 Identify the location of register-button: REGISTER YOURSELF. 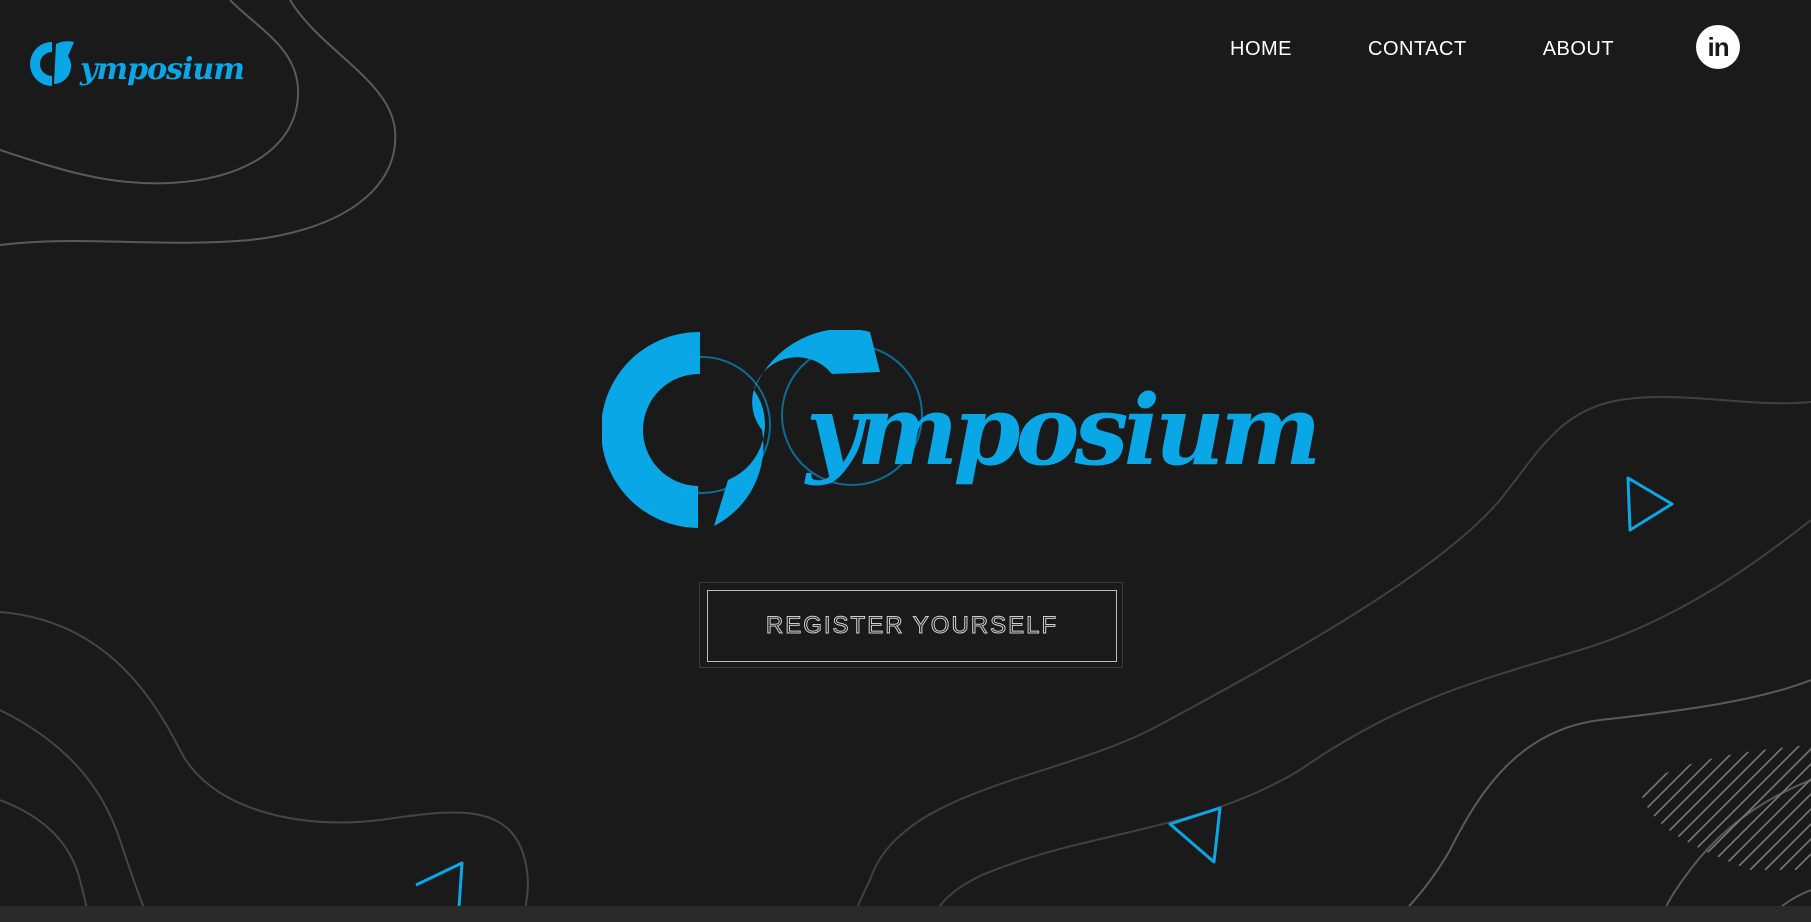
(912, 626).